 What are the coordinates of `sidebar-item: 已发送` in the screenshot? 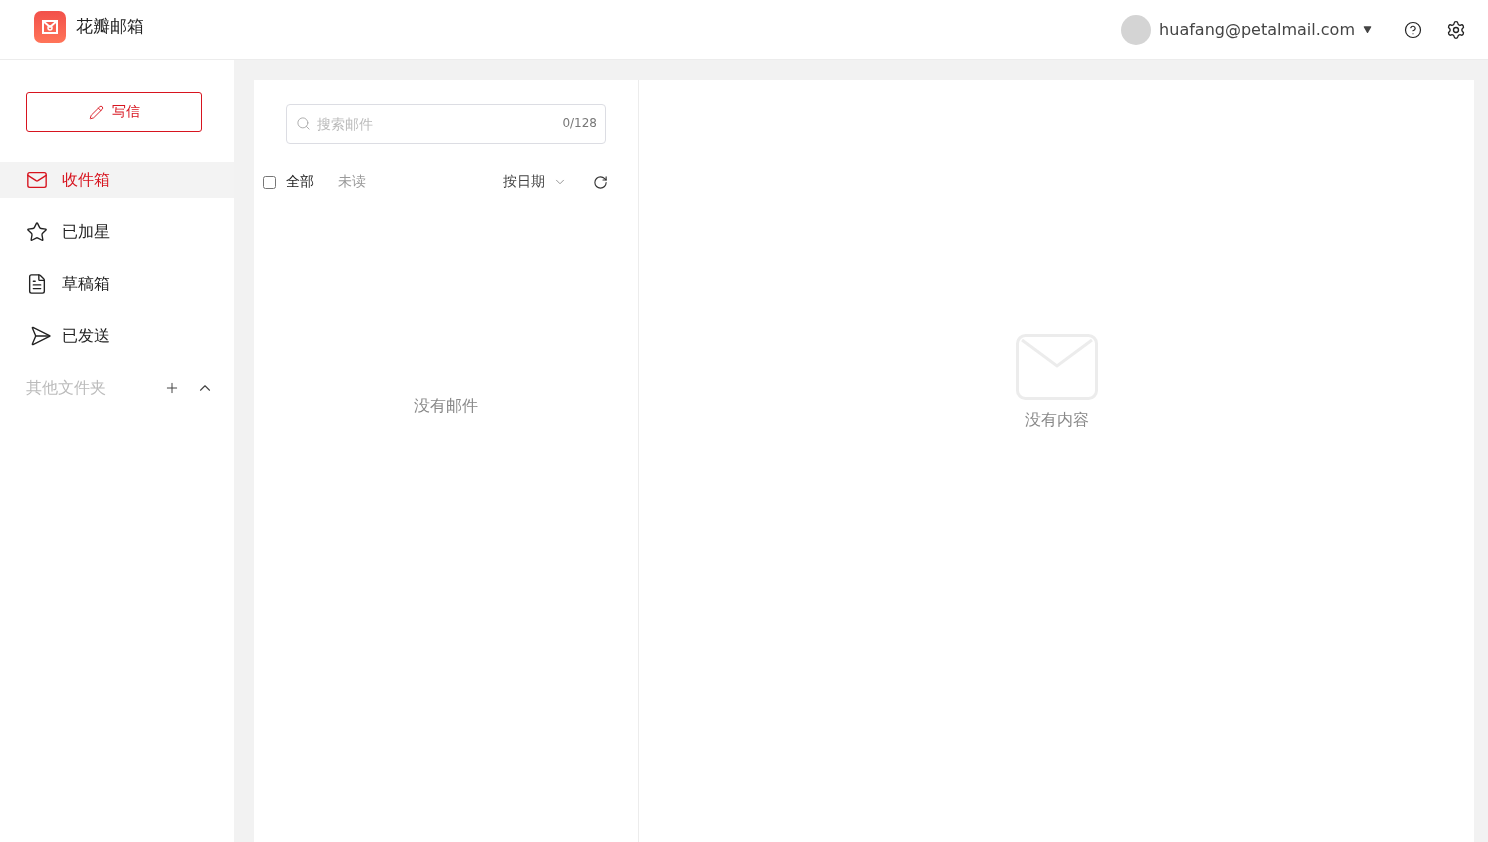 It's located at (117, 336).